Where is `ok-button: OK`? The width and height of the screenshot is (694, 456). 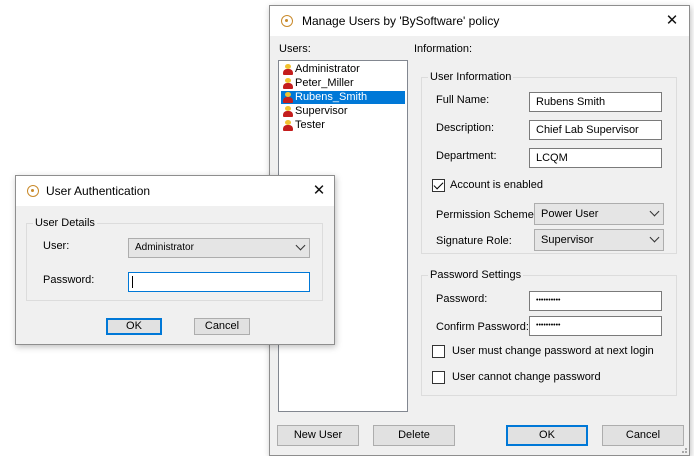
ok-button: OK is located at coordinates (547, 435).